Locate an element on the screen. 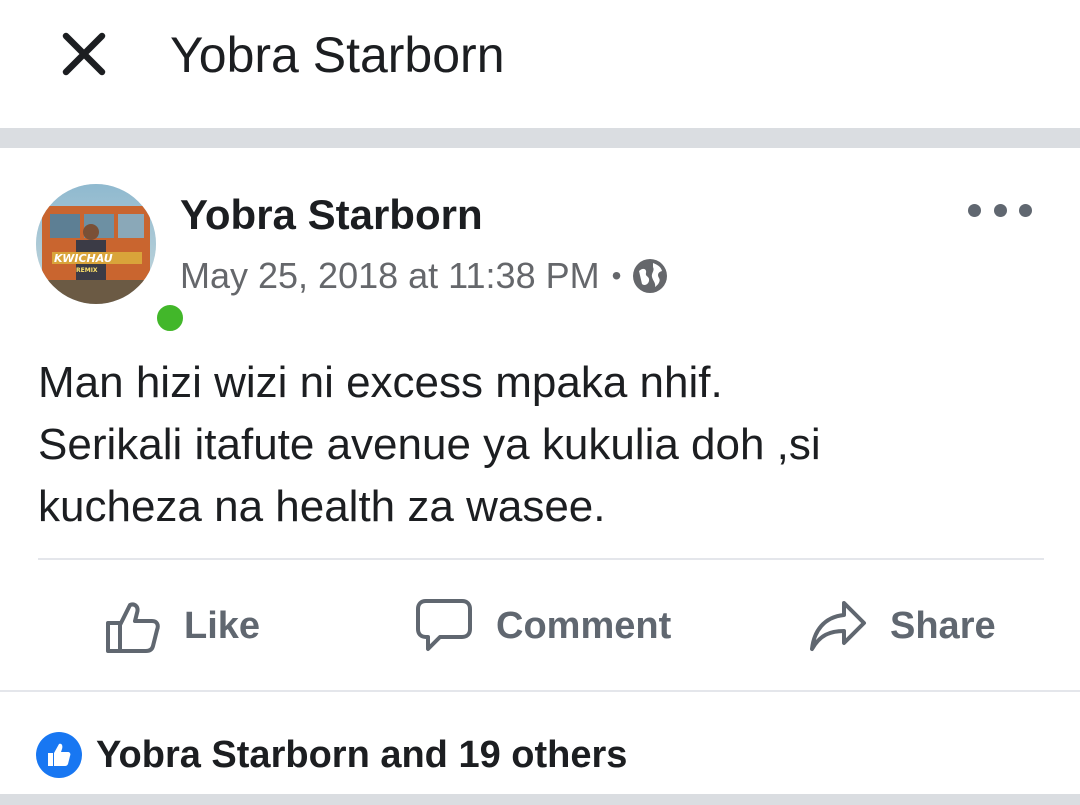  post-text-line: kucheza na health za wasee. is located at coordinates (322, 506).